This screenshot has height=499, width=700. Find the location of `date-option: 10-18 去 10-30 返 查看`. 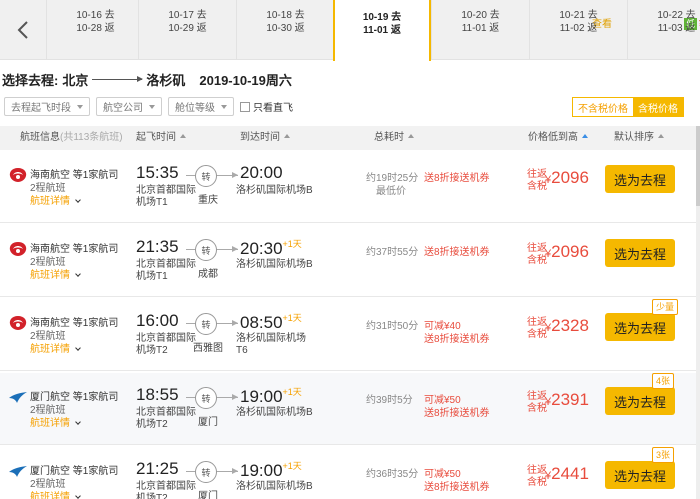

date-option: 10-18 去 10-30 返 查看 is located at coordinates (285, 29).